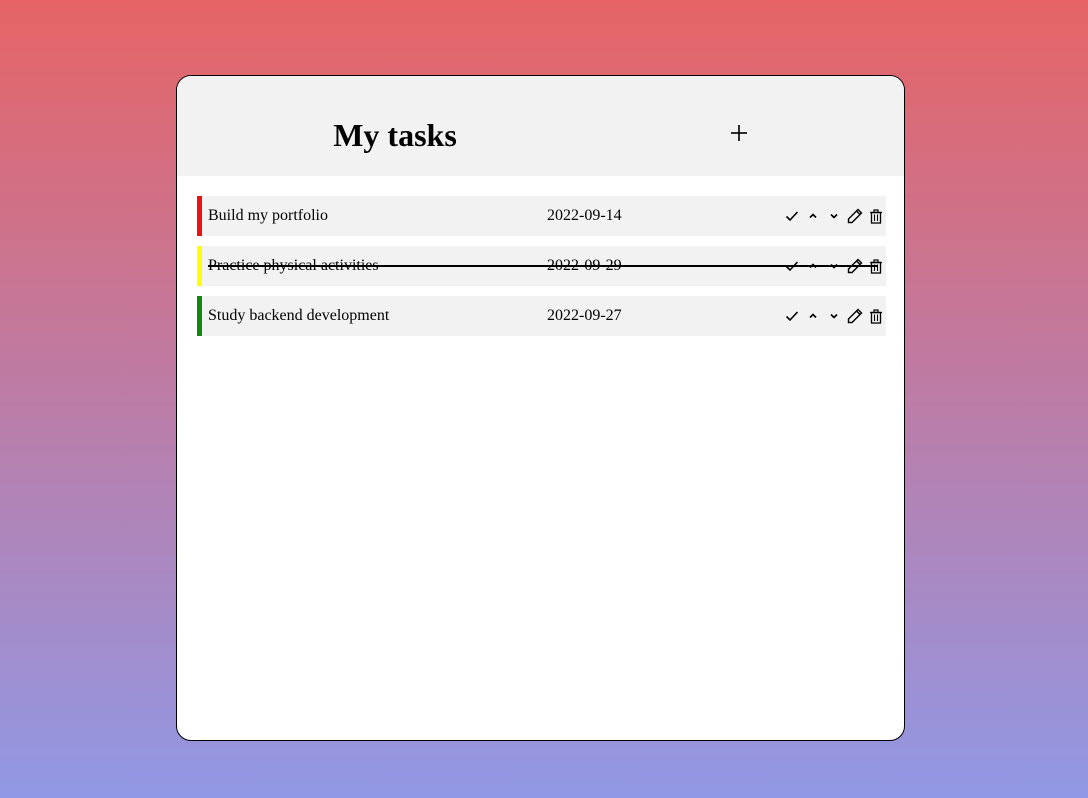  I want to click on add-task-button, so click(739, 133).